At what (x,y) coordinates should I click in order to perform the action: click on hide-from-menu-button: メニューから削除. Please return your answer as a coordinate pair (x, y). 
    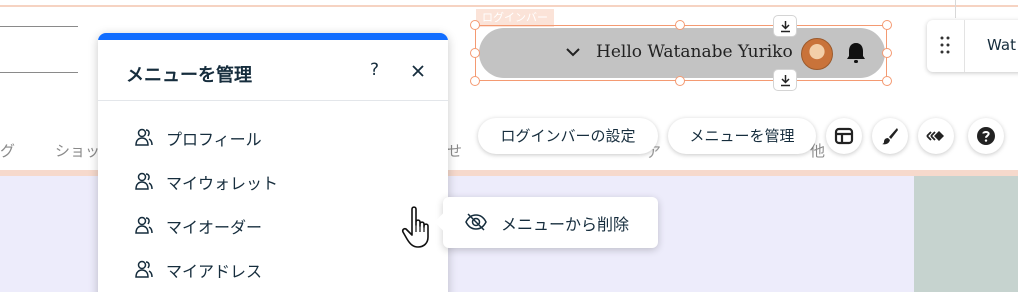
    Looking at the image, I should click on (550, 222).